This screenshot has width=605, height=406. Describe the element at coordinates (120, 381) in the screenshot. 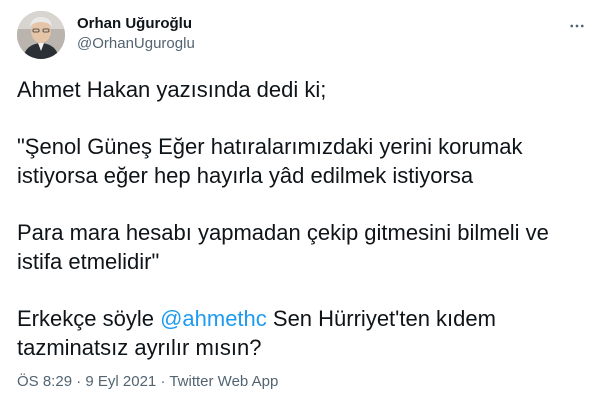

I see `tweet-date: 9 Eyl 2021` at that location.